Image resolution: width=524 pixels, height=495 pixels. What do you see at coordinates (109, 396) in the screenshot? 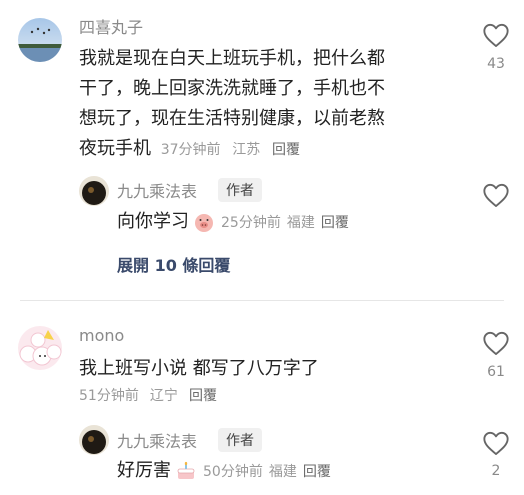
I see `comment-time: 51分钟前` at bounding box center [109, 396].